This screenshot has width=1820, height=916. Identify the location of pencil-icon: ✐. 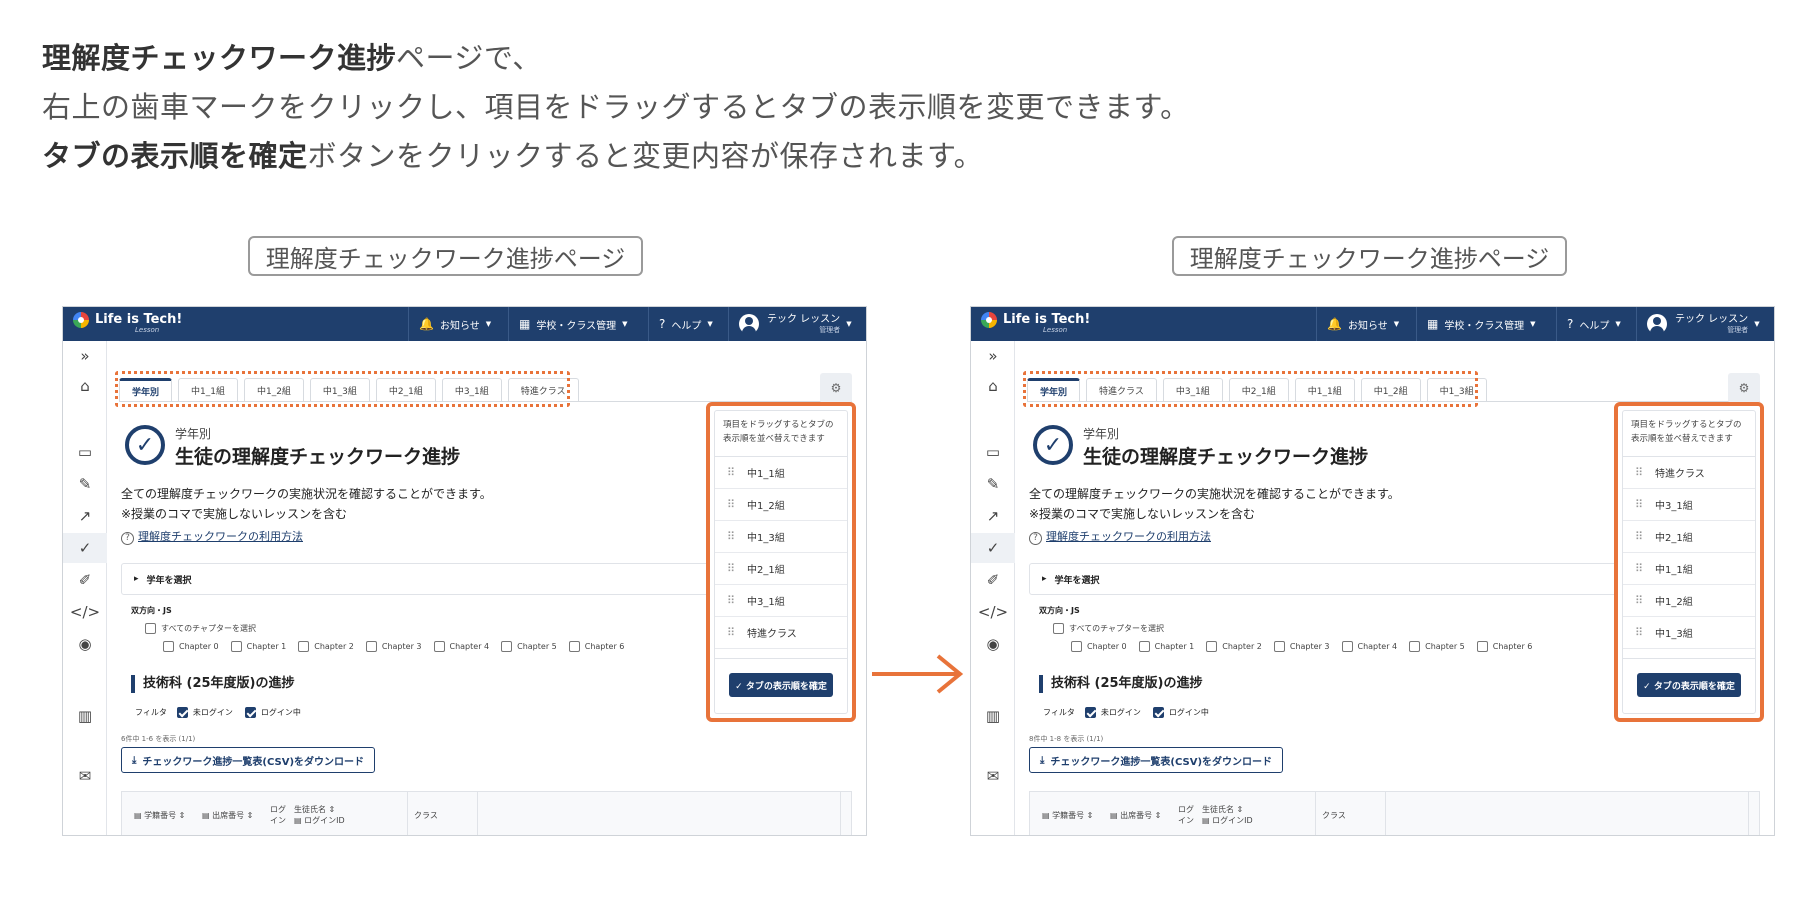
(85, 580).